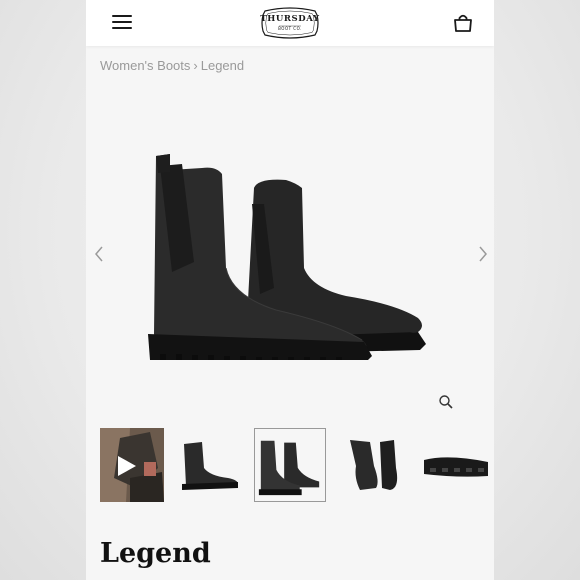  What do you see at coordinates (208, 465) in the screenshot?
I see `thumbnail-side-view` at bounding box center [208, 465].